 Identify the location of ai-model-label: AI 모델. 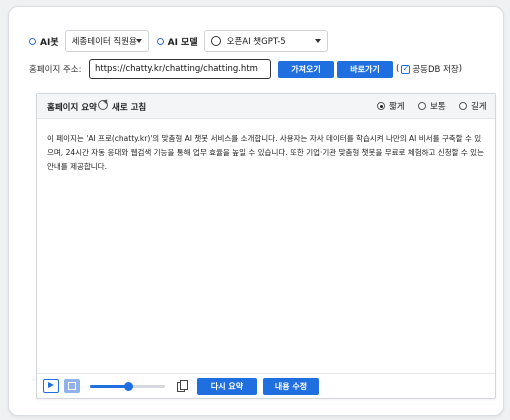
(182, 42).